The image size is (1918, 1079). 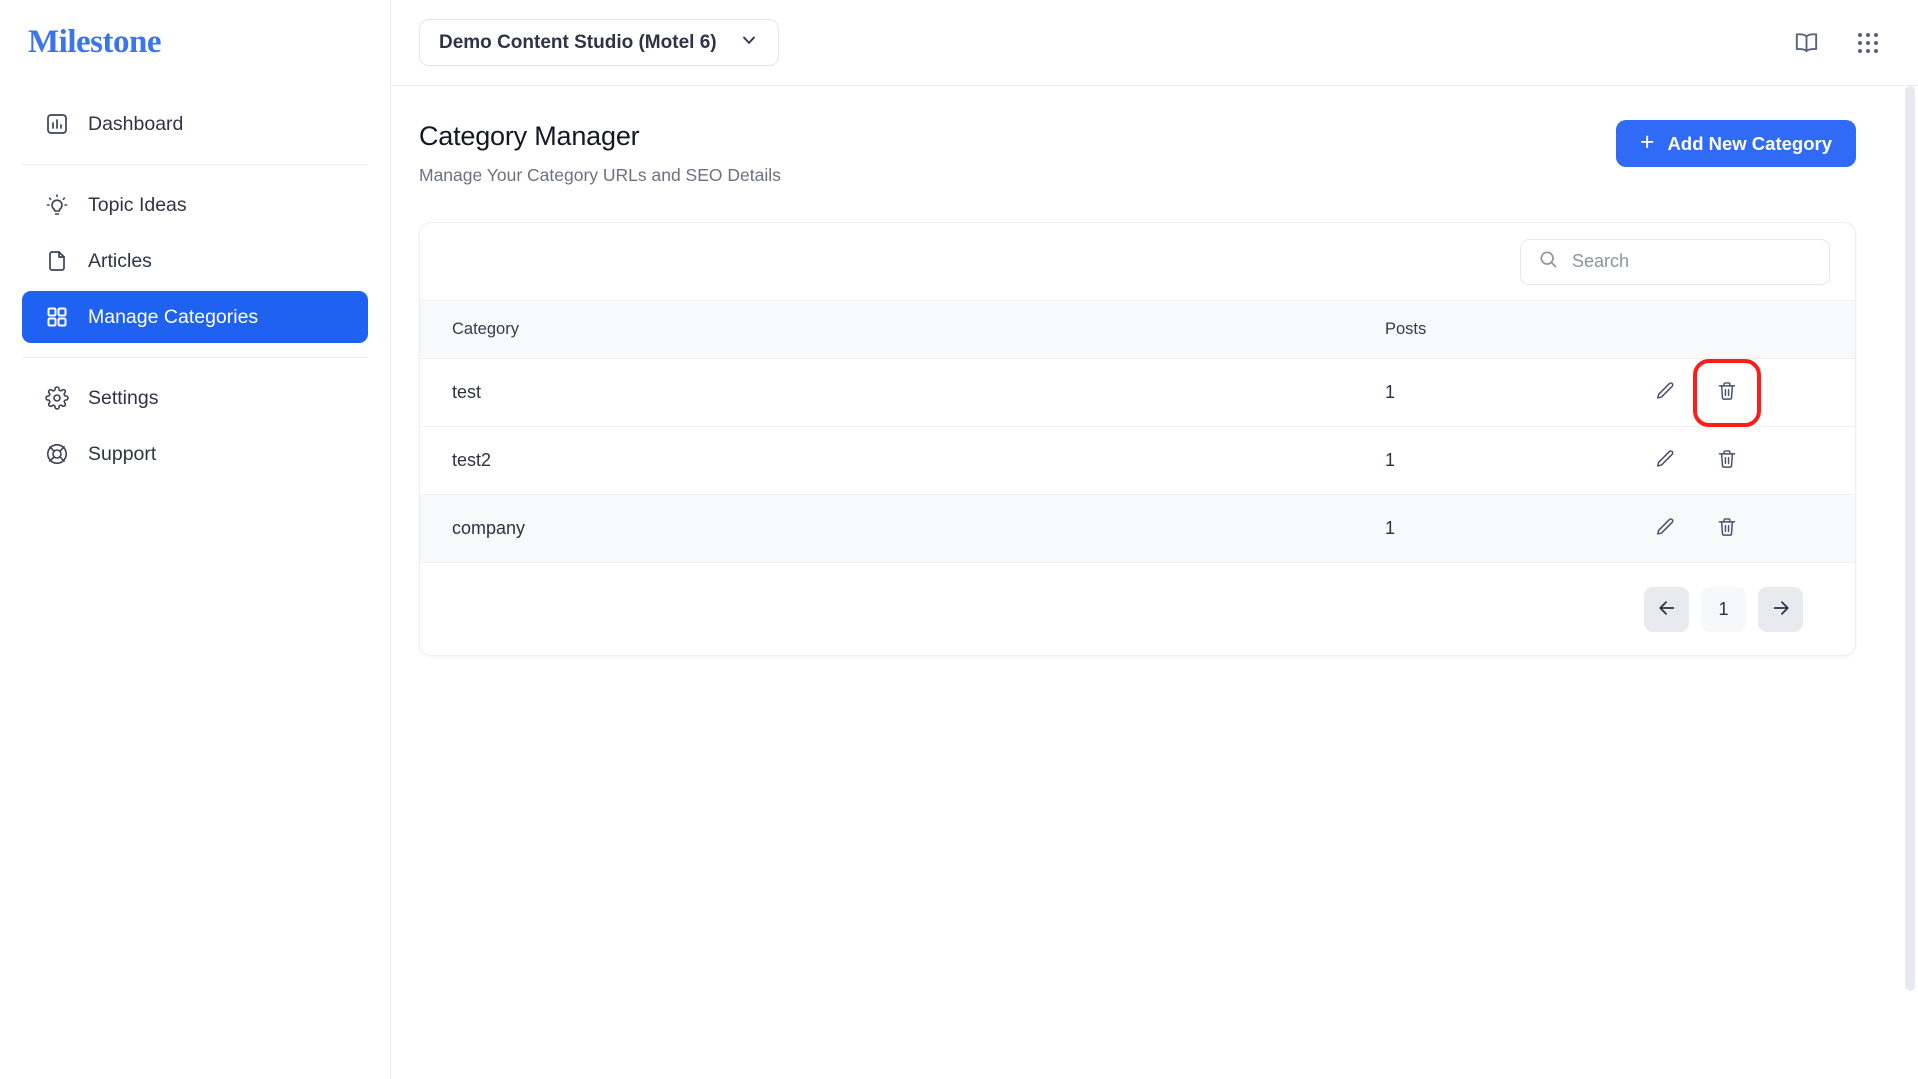 I want to click on table-head: Category Posts, so click(x=1137, y=330).